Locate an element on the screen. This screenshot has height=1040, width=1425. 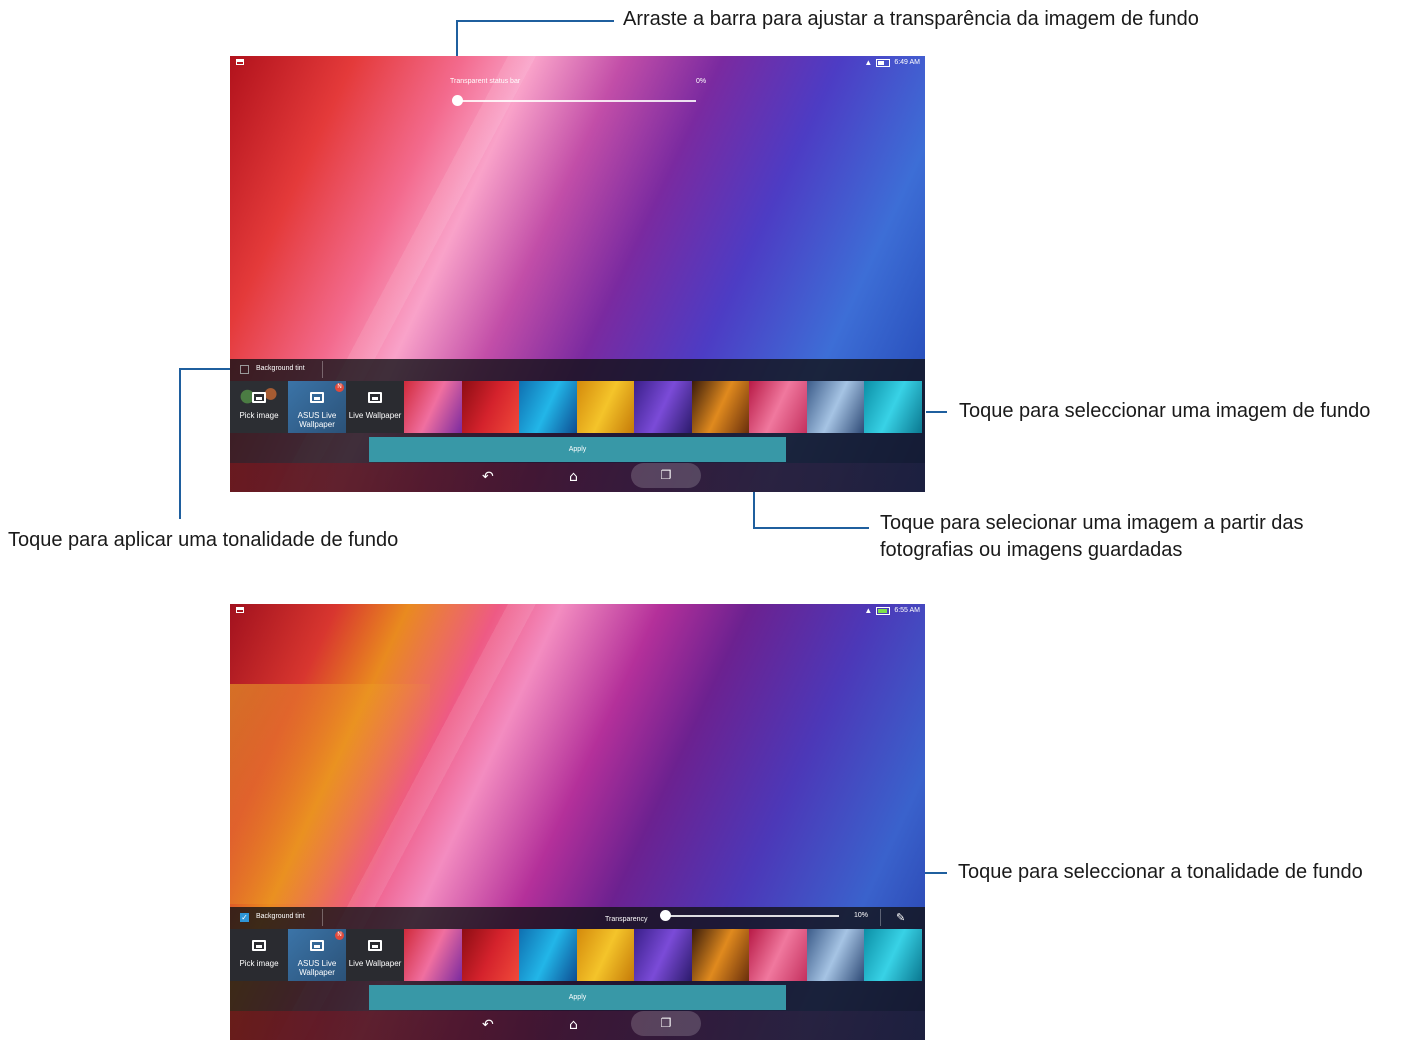
status-icons: ▲ 6:49 AM is located at coordinates (892, 62).